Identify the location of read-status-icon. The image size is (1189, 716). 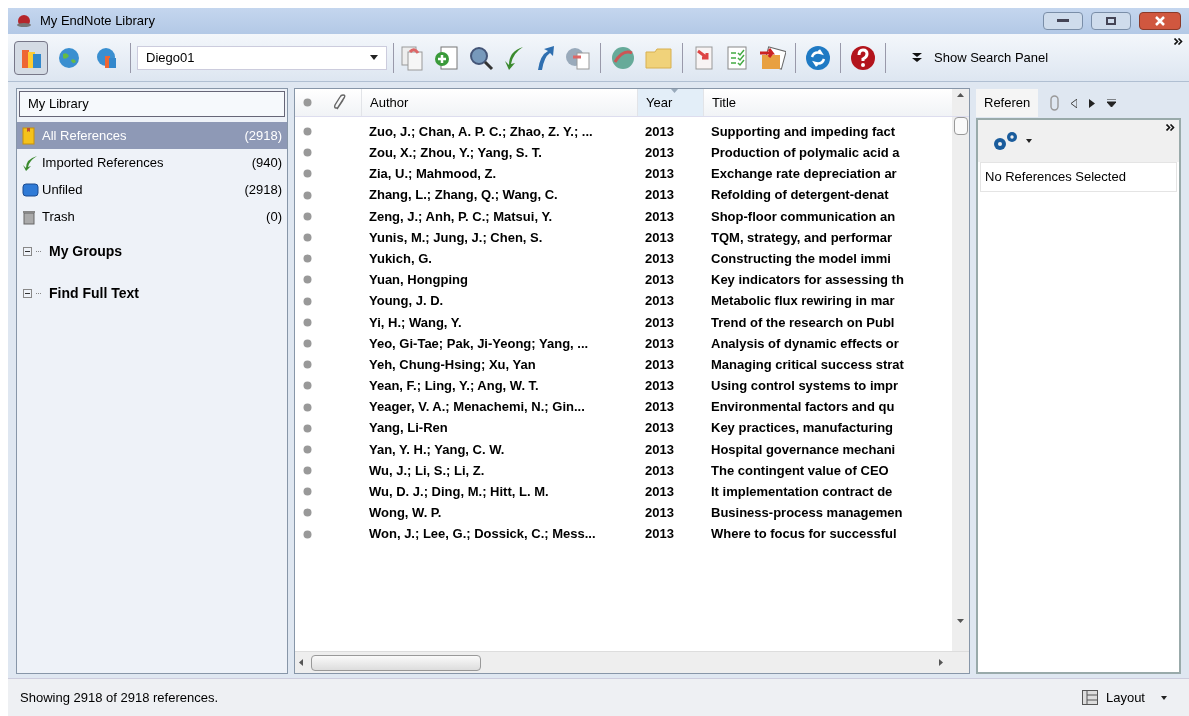
(307, 102).